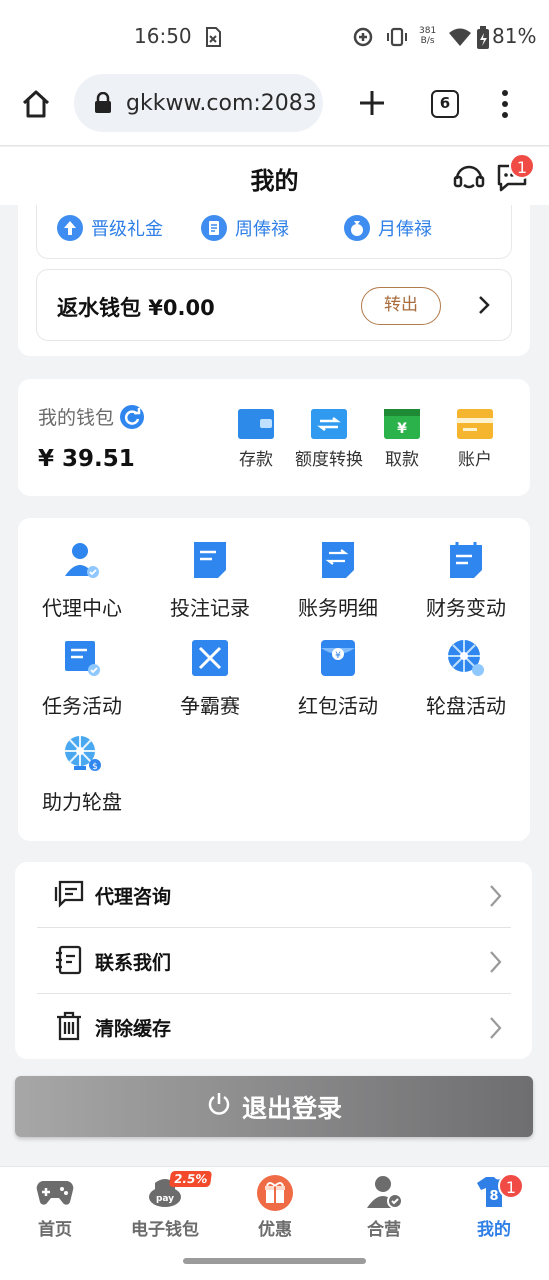 Image resolution: width=549 pixels, height=1280 pixels. Describe the element at coordinates (36, 106) in the screenshot. I see `home-icon` at that location.